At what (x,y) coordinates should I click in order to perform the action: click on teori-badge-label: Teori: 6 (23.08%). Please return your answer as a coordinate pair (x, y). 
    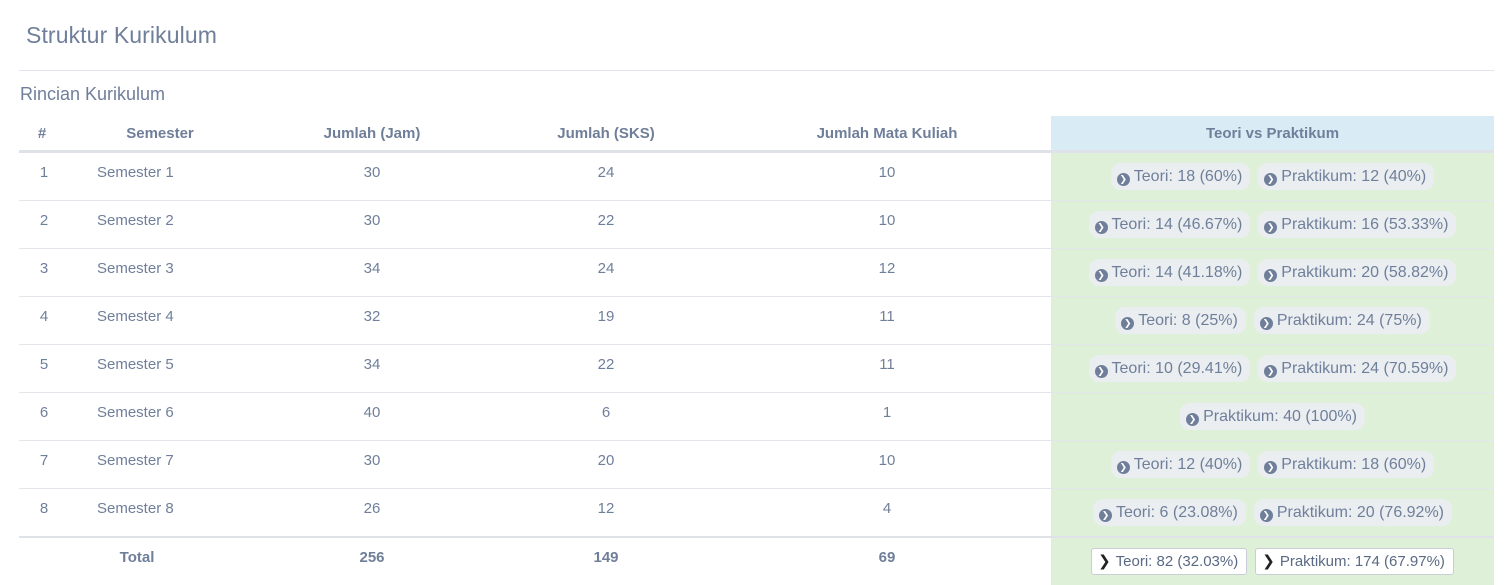
    Looking at the image, I should click on (1176, 512).